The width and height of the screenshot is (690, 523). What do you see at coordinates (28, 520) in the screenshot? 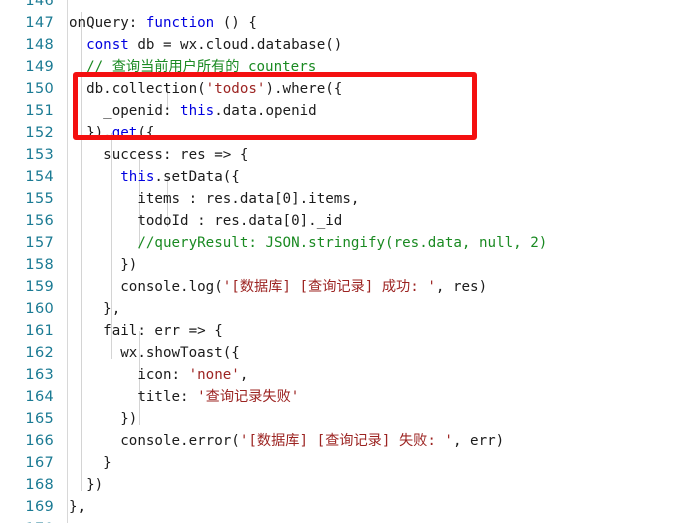
I see `line-number: 170` at bounding box center [28, 520].